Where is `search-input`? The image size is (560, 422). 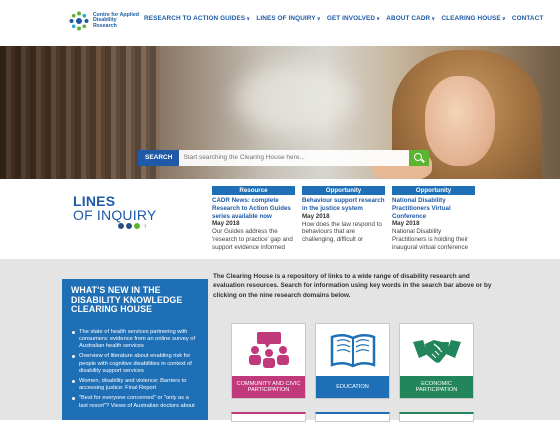 search-input is located at coordinates (294, 158).